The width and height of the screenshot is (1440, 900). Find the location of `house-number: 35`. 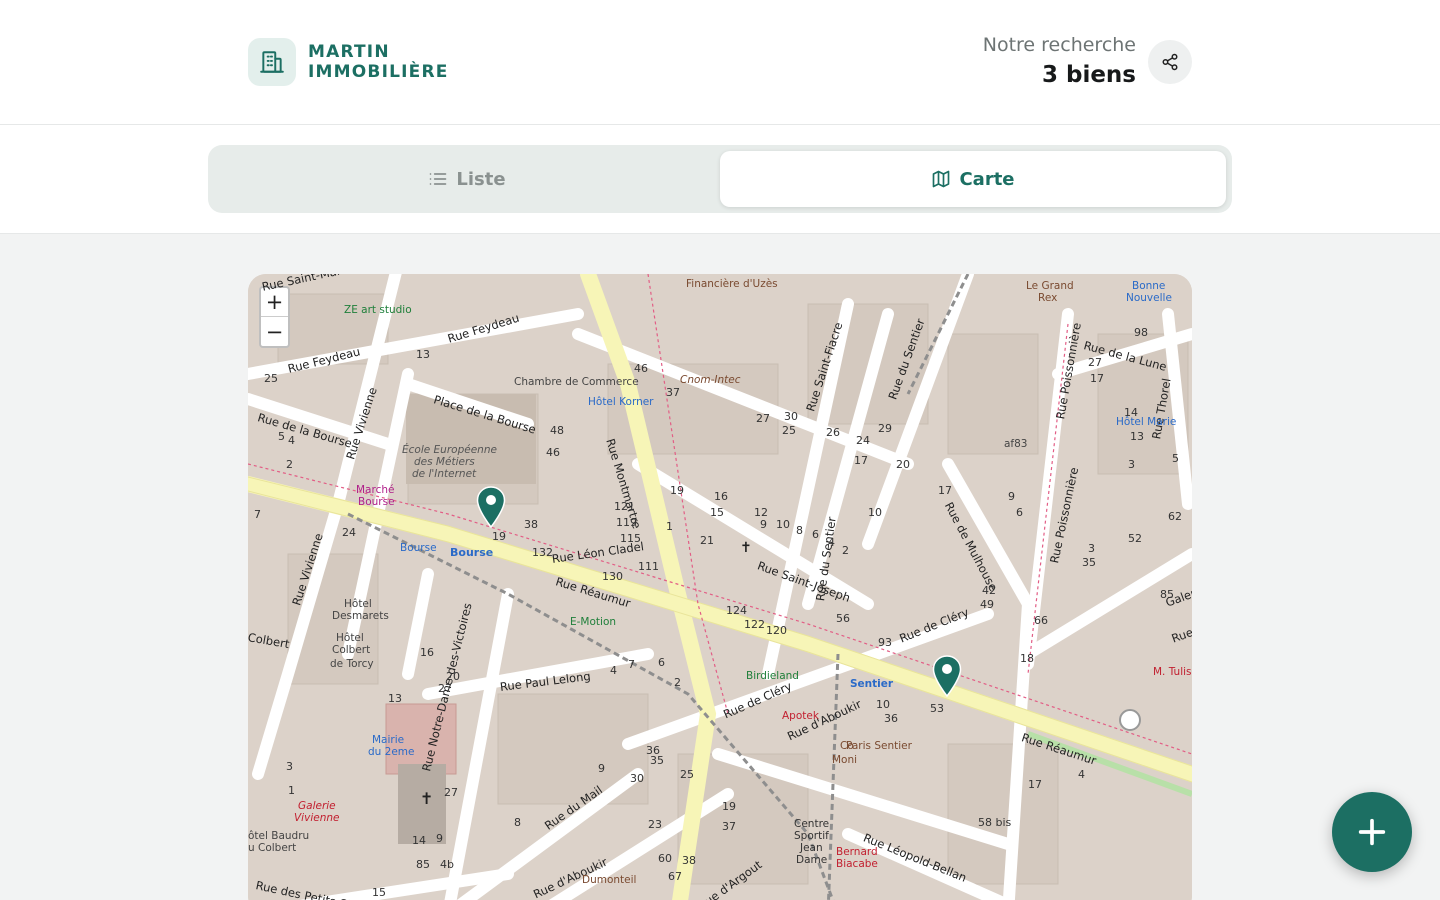

house-number: 35 is located at coordinates (1089, 562).